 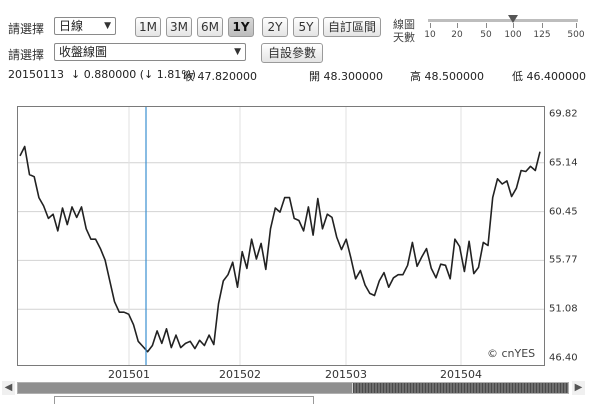 What do you see at coordinates (447, 76) in the screenshot?
I see `quote-high: 高 48.500000` at bounding box center [447, 76].